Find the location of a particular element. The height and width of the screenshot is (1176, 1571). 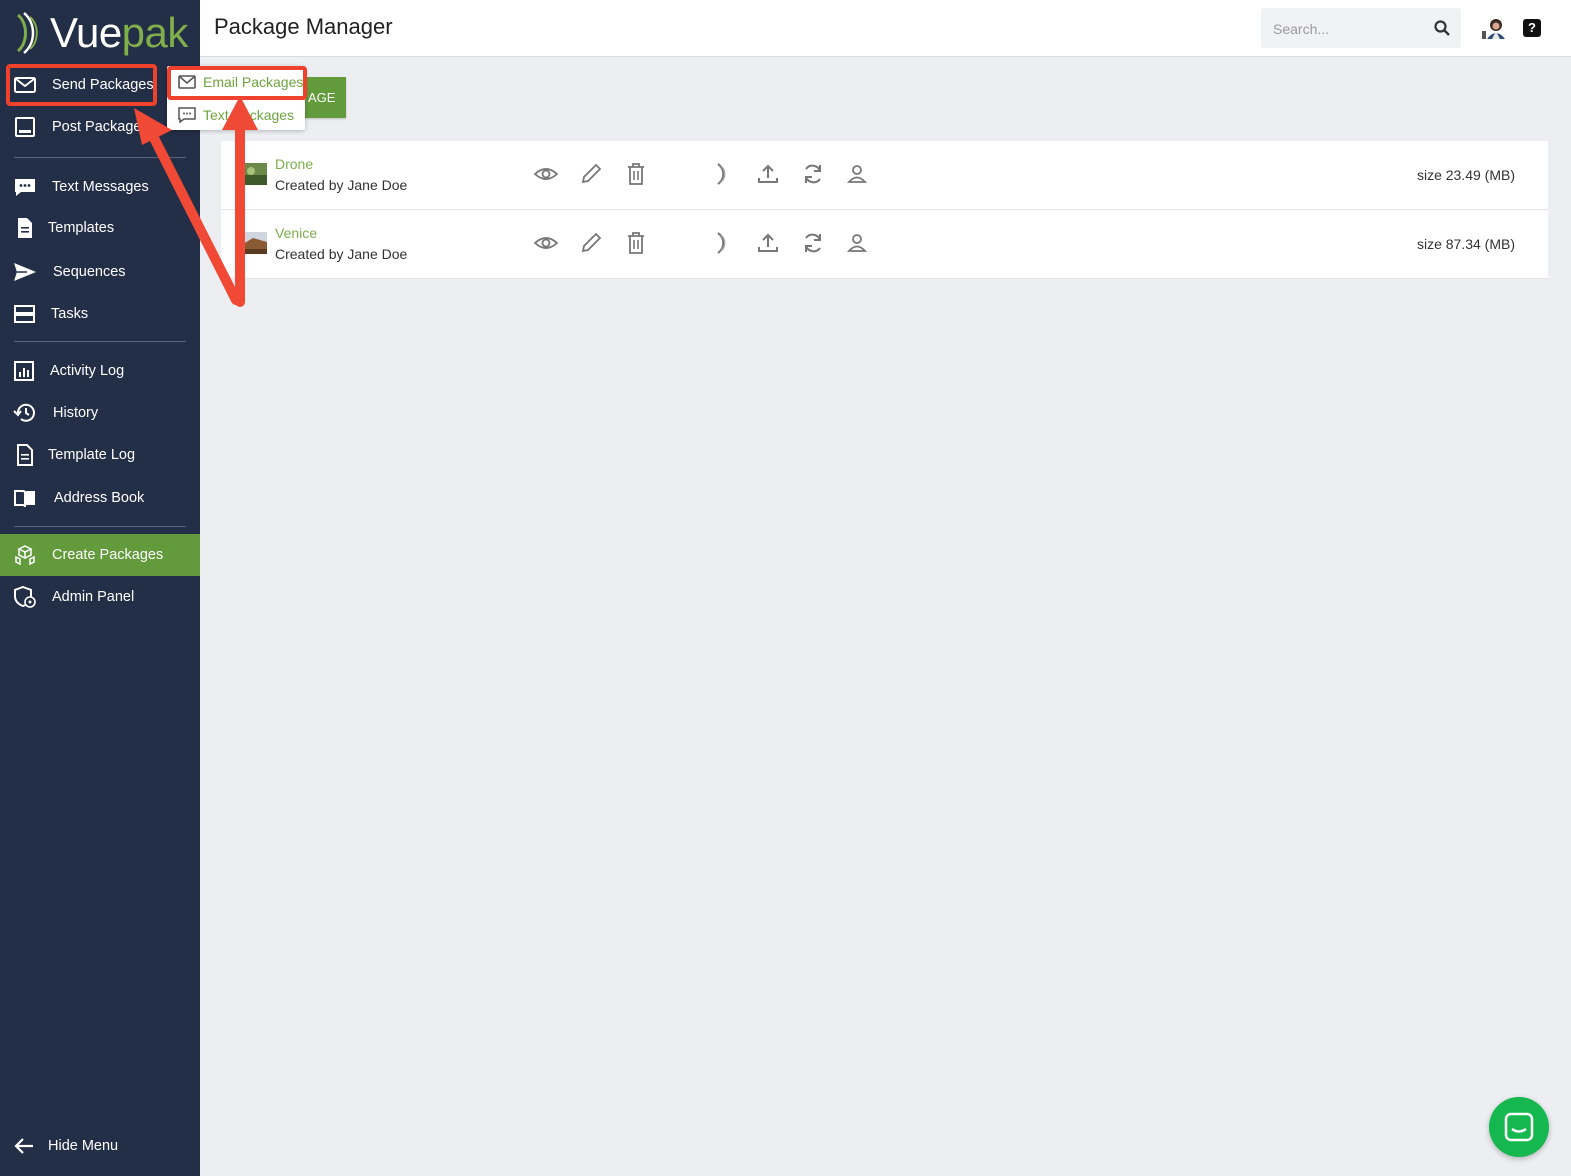

tasks-icon is located at coordinates (24, 314).